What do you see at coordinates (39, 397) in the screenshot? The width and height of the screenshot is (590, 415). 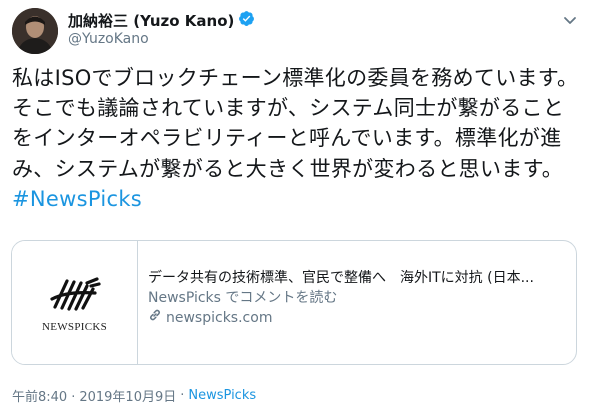 I see `tweet-time: 午前8:40` at bounding box center [39, 397].